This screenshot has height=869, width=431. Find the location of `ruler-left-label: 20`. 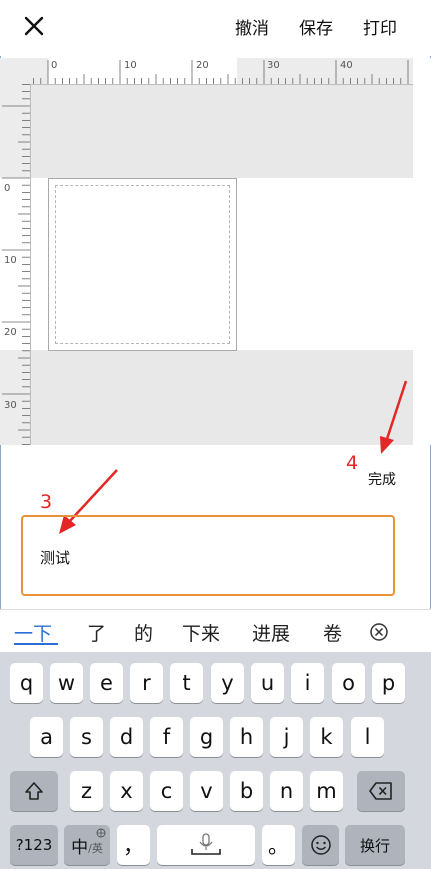

ruler-left-label: 20 is located at coordinates (10, 332).